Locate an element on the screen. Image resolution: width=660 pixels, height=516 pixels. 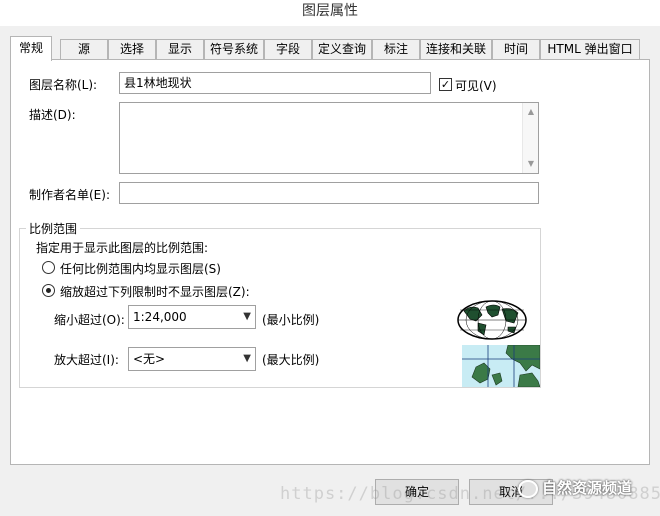
tab-source: 源 is located at coordinates (84, 49).